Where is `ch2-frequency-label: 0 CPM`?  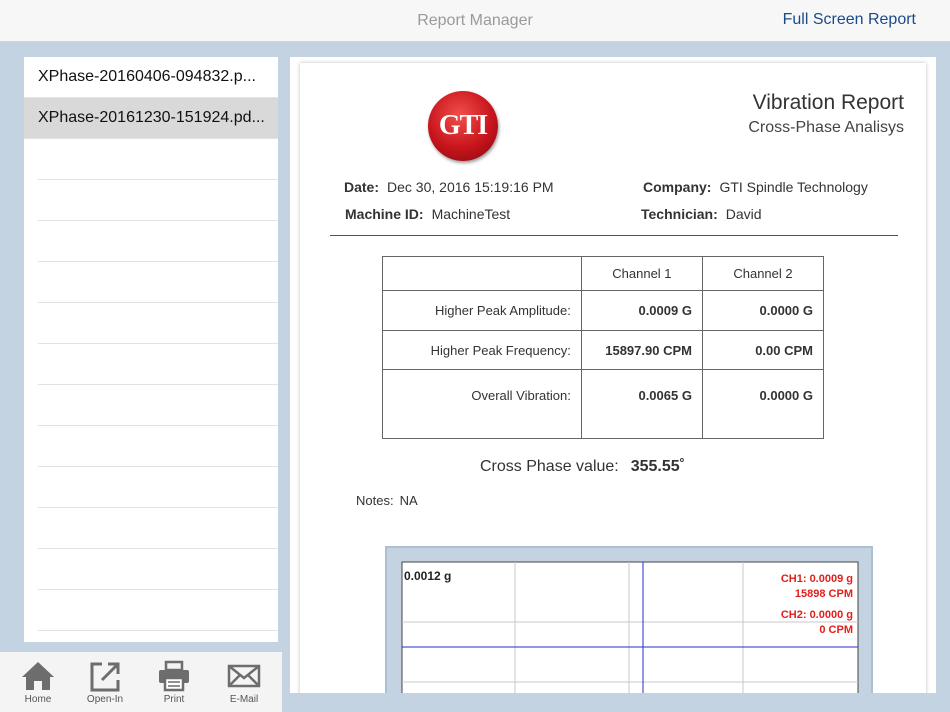
ch2-frequency-label: 0 CPM is located at coordinates (836, 630).